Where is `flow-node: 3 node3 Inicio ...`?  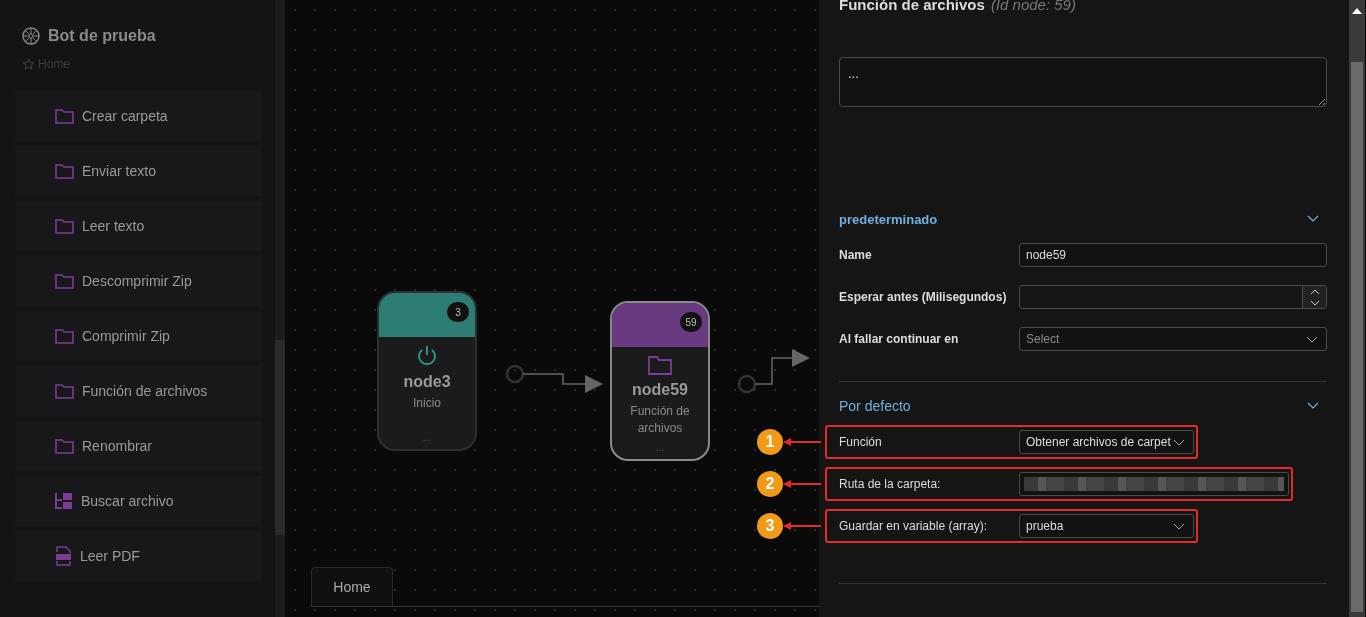
flow-node: 3 node3 Inicio ... is located at coordinates (427, 371).